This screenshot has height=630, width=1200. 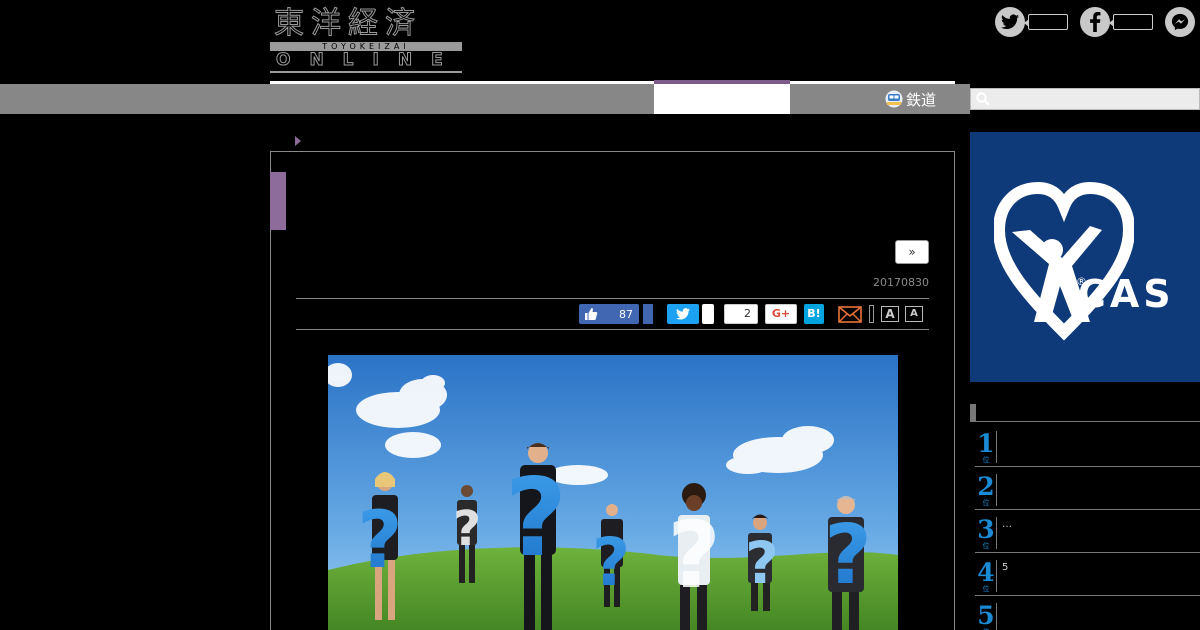 I want to click on tweet-count, so click(x=708, y=314).